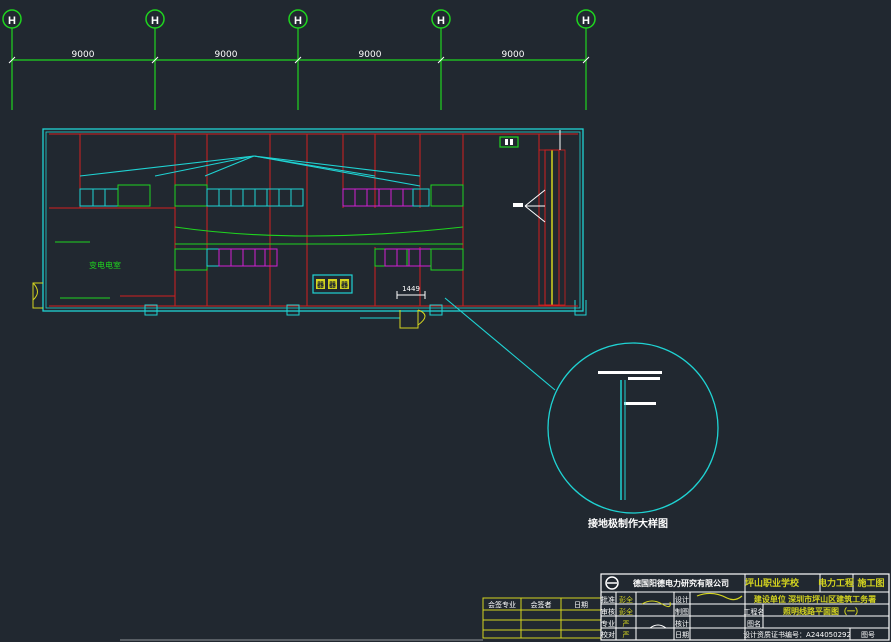  What do you see at coordinates (411, 289) in the screenshot?
I see `inner-dimension-text: 1449` at bounding box center [411, 289].